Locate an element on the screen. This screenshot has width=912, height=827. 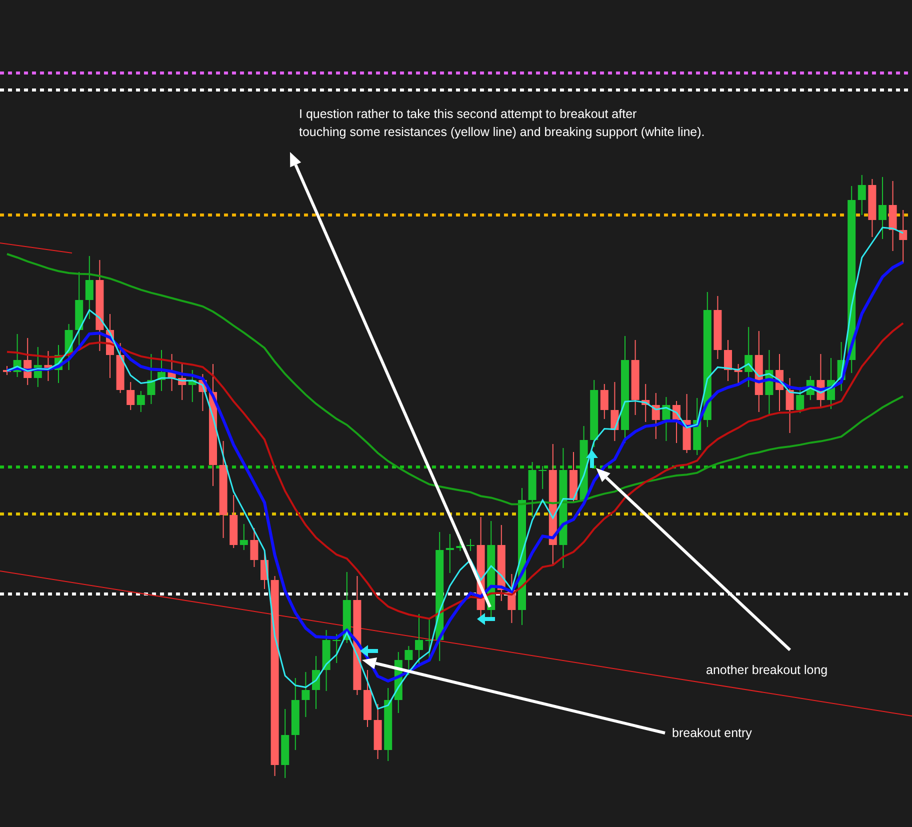
annotation-text: breakout entry is located at coordinates (712, 733).